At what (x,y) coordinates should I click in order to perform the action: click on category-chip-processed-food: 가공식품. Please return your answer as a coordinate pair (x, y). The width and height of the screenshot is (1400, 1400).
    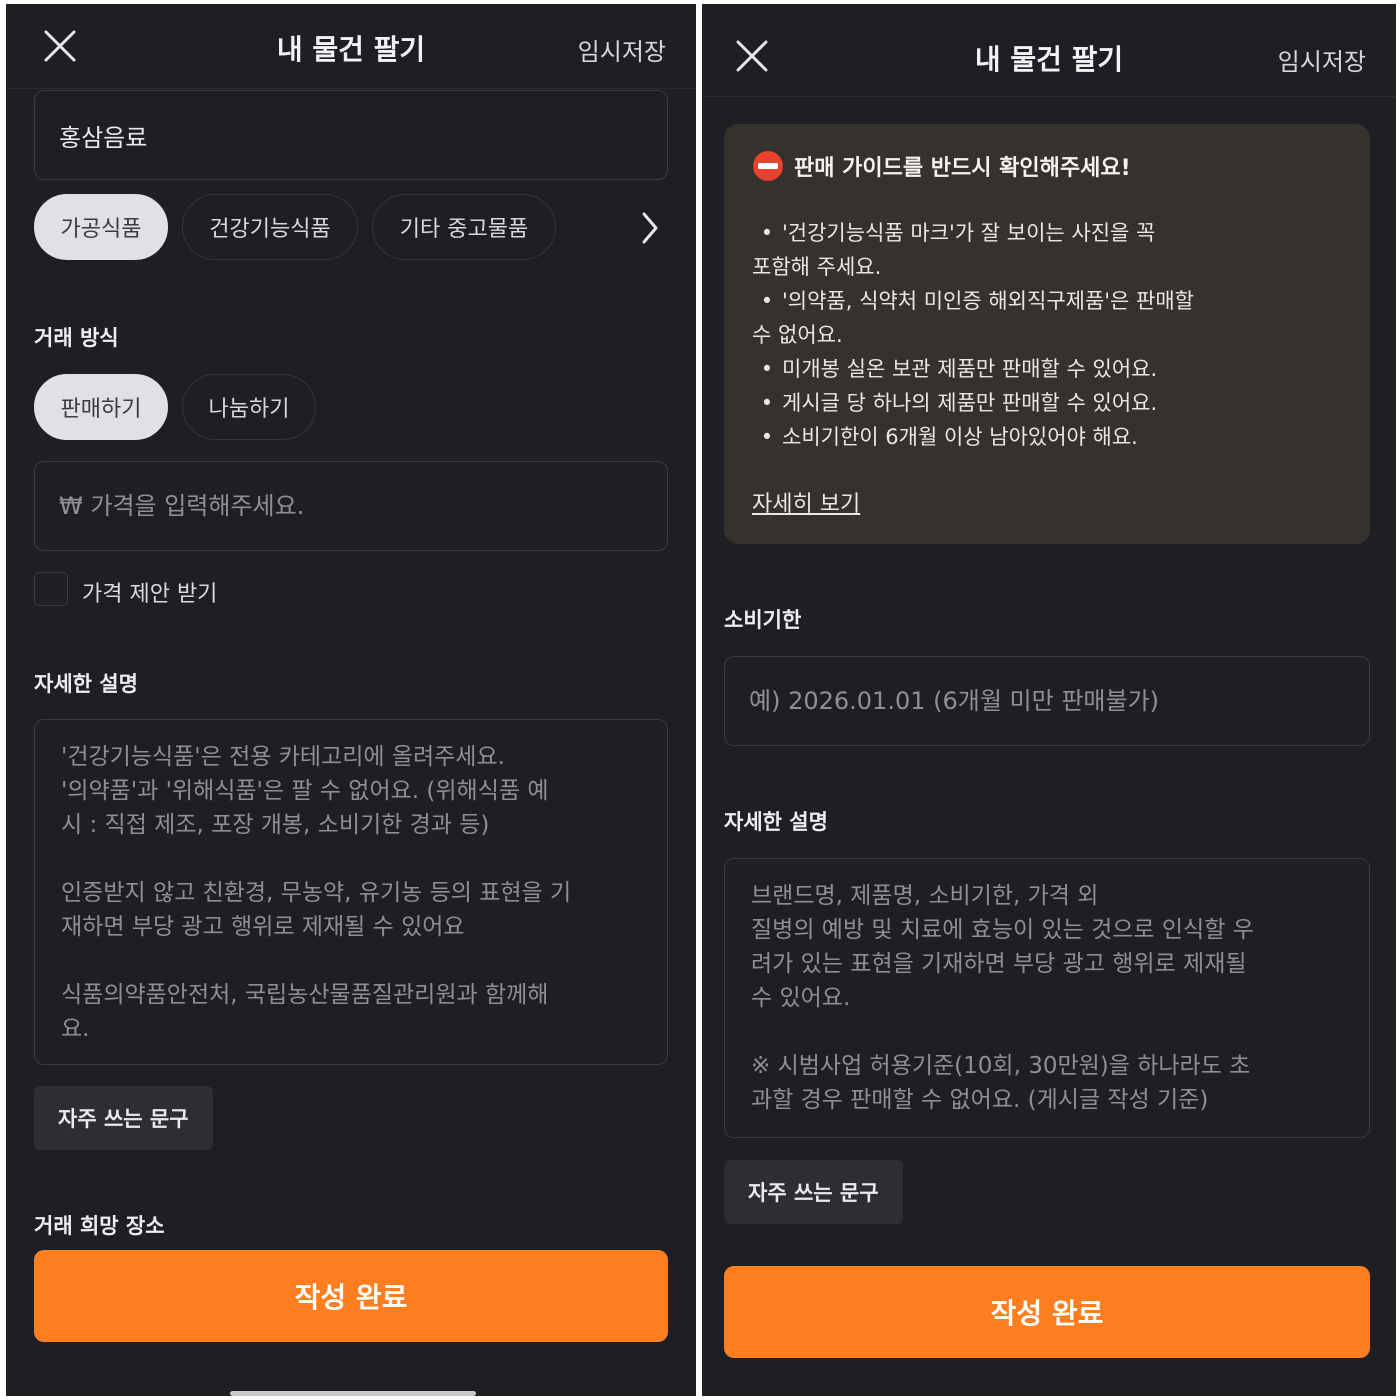
    Looking at the image, I should click on (101, 227).